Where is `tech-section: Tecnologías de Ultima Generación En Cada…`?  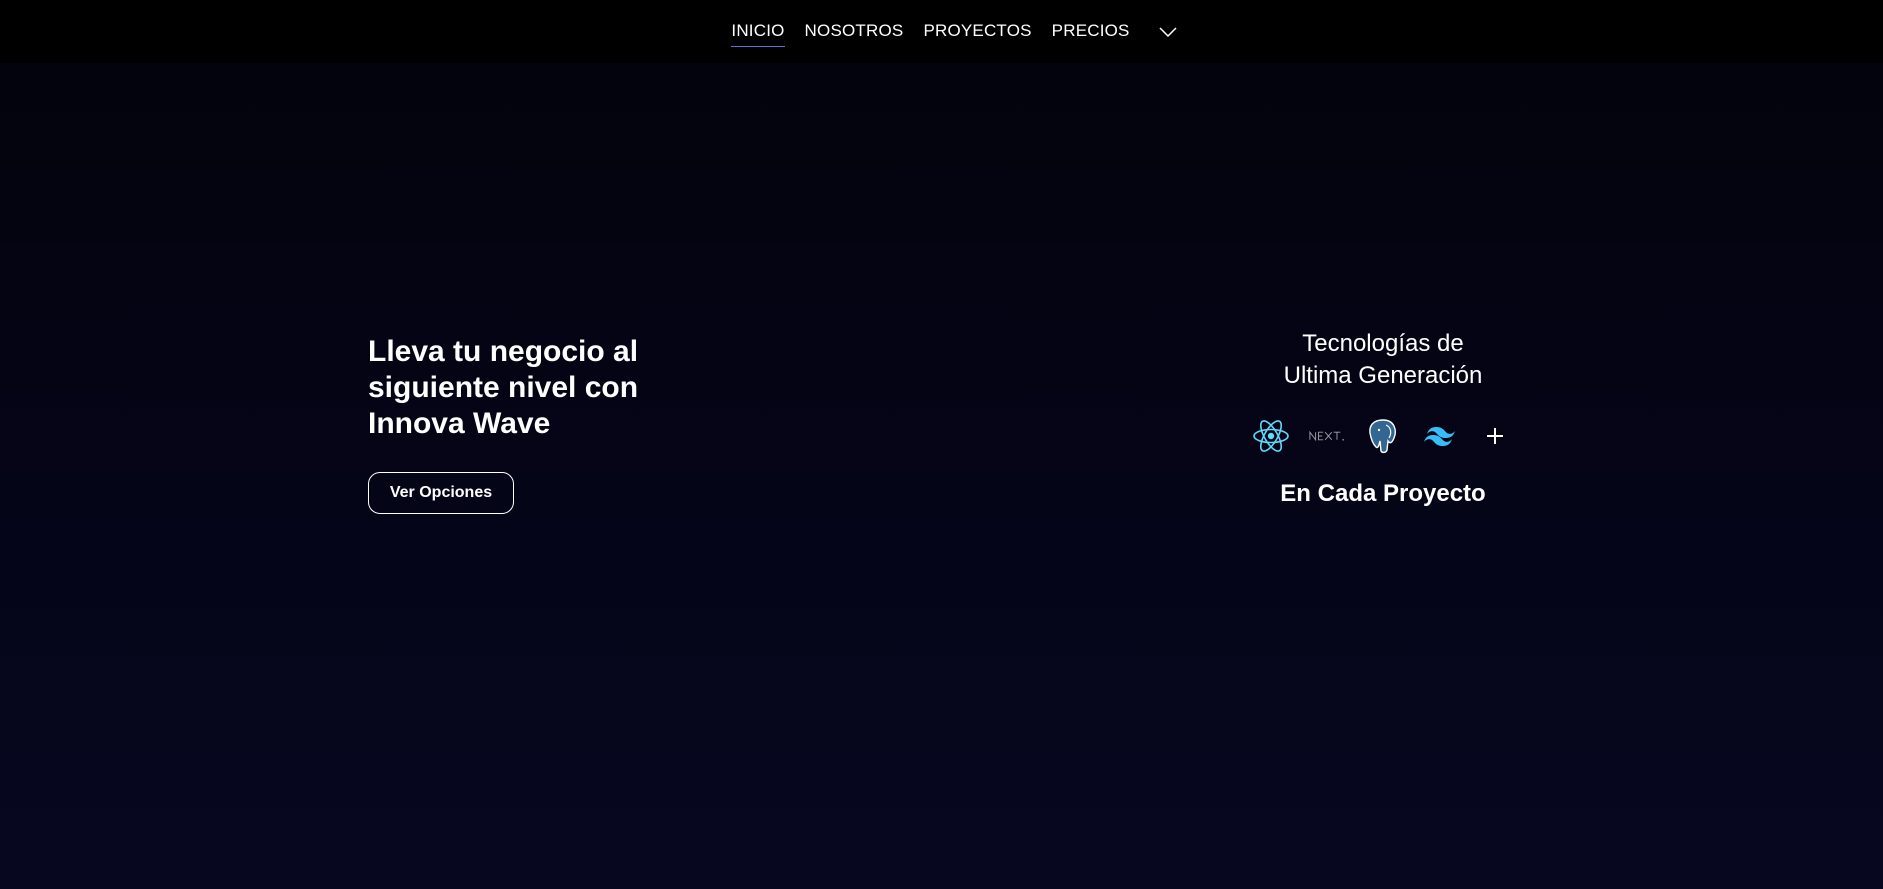 tech-section: Tecnologías de Ultima Generación En Cada… is located at coordinates (1383, 418).